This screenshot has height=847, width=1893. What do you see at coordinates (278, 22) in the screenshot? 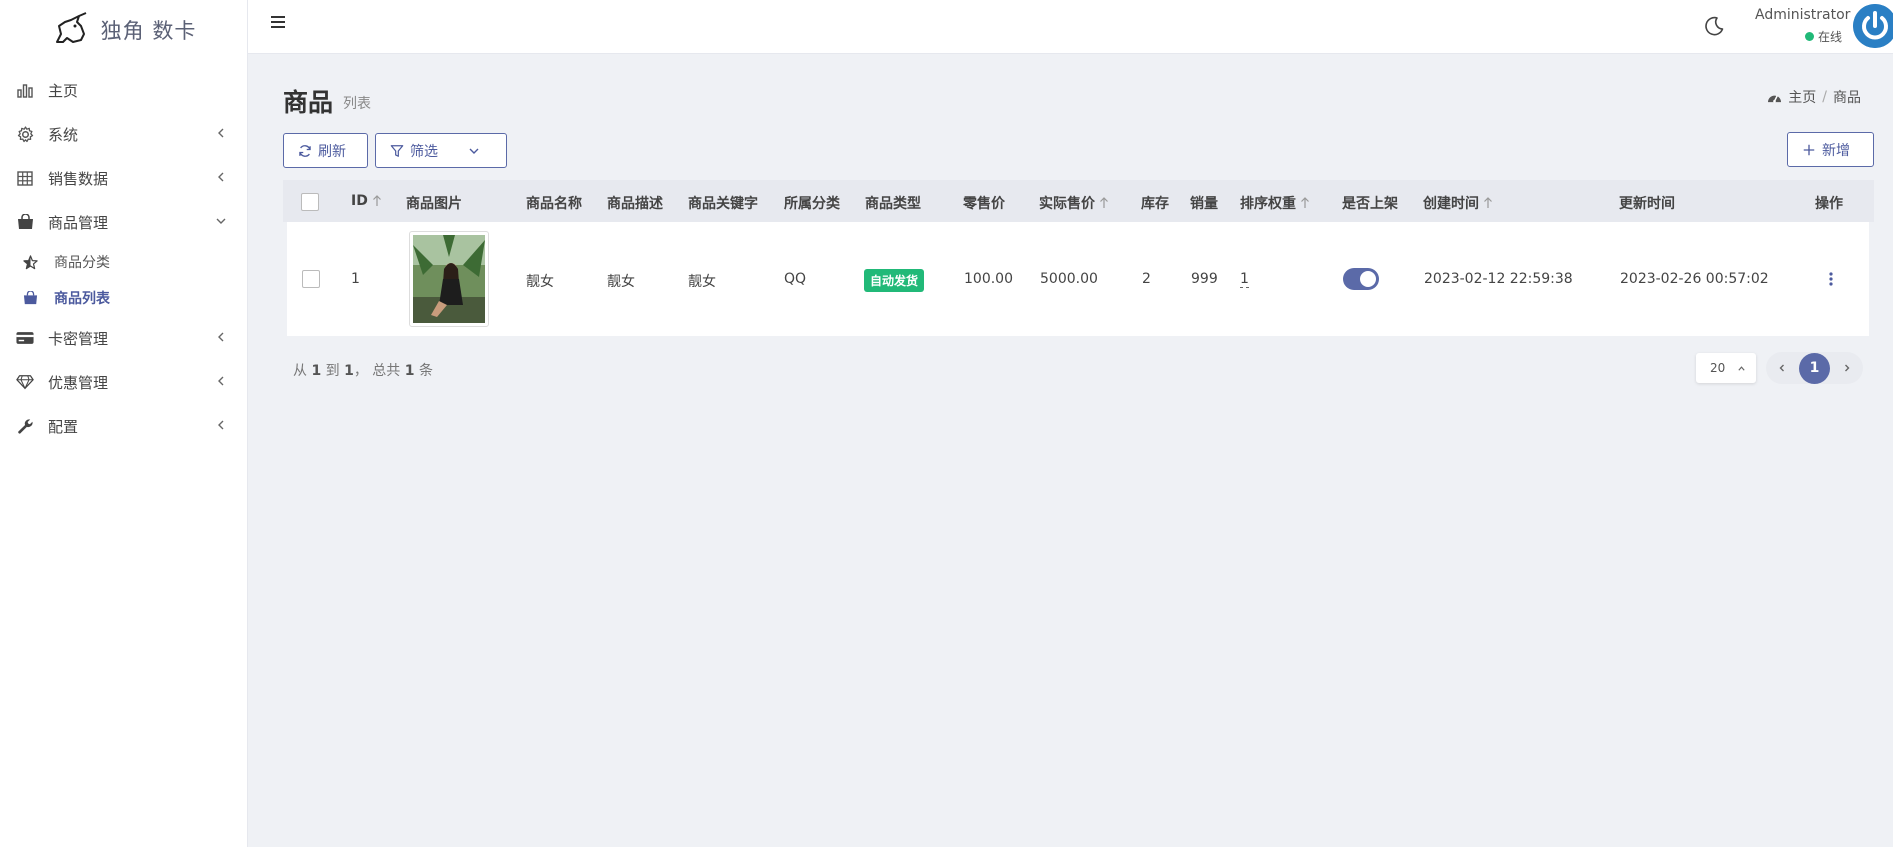
I see `hamburger-menu-icon` at bounding box center [278, 22].